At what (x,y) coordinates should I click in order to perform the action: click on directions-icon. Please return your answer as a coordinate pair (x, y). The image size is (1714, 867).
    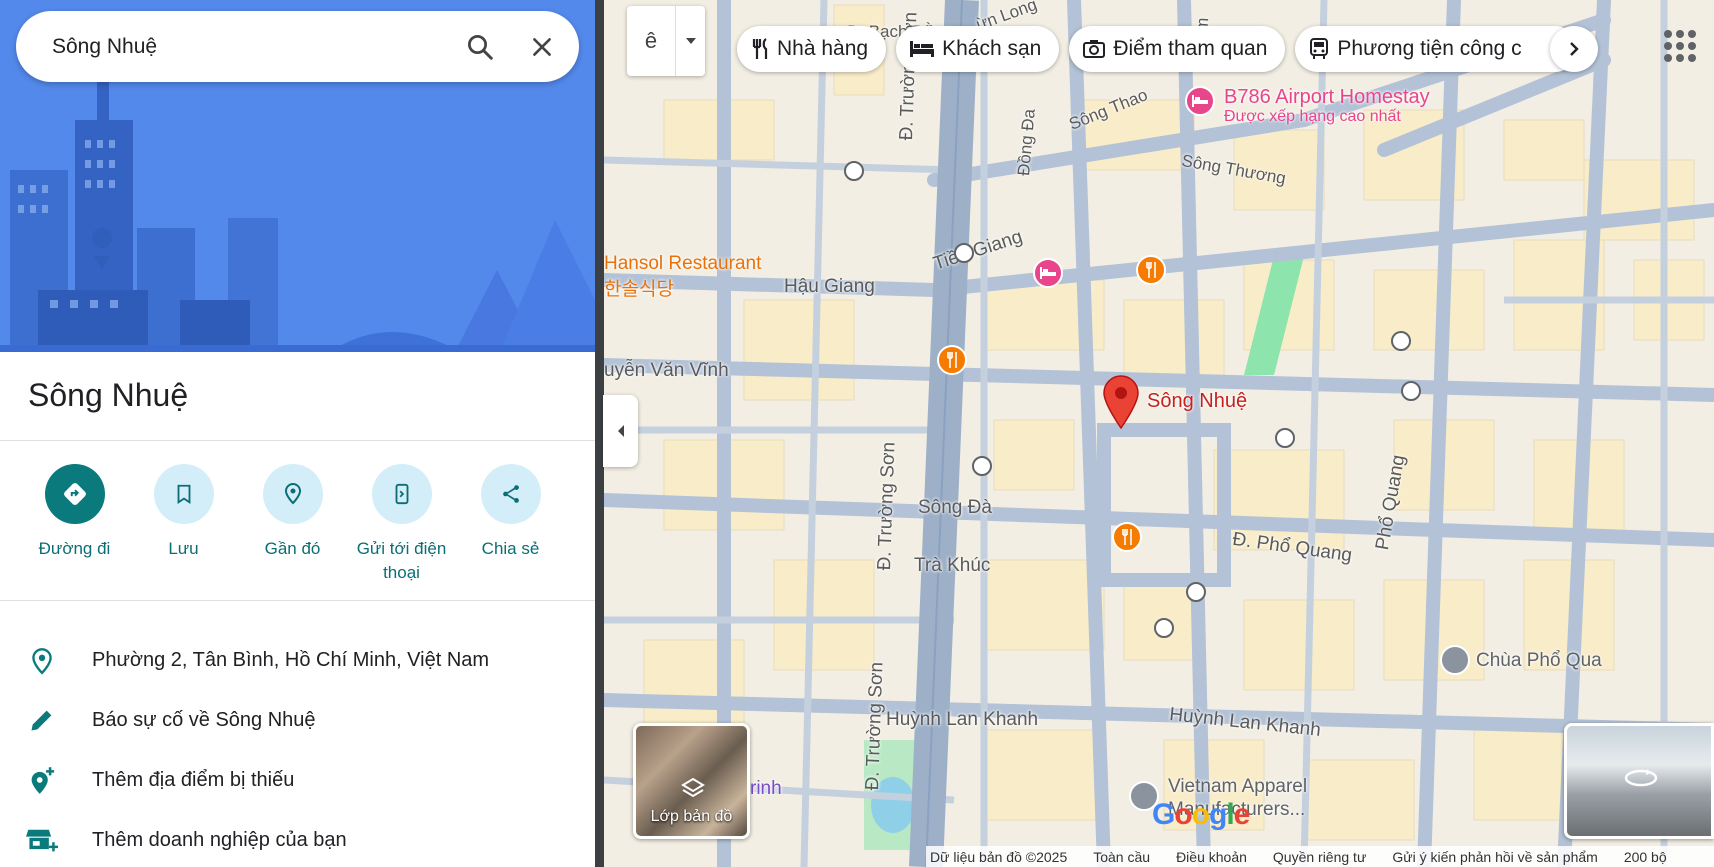
    Looking at the image, I should click on (74, 494).